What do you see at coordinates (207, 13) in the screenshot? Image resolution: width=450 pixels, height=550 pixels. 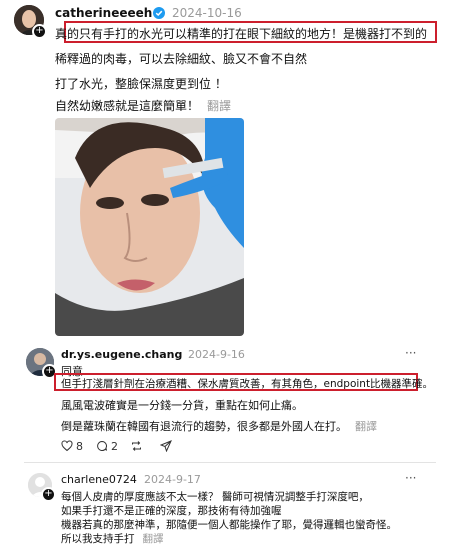 I see `post-date: 2024-10-16` at bounding box center [207, 13].